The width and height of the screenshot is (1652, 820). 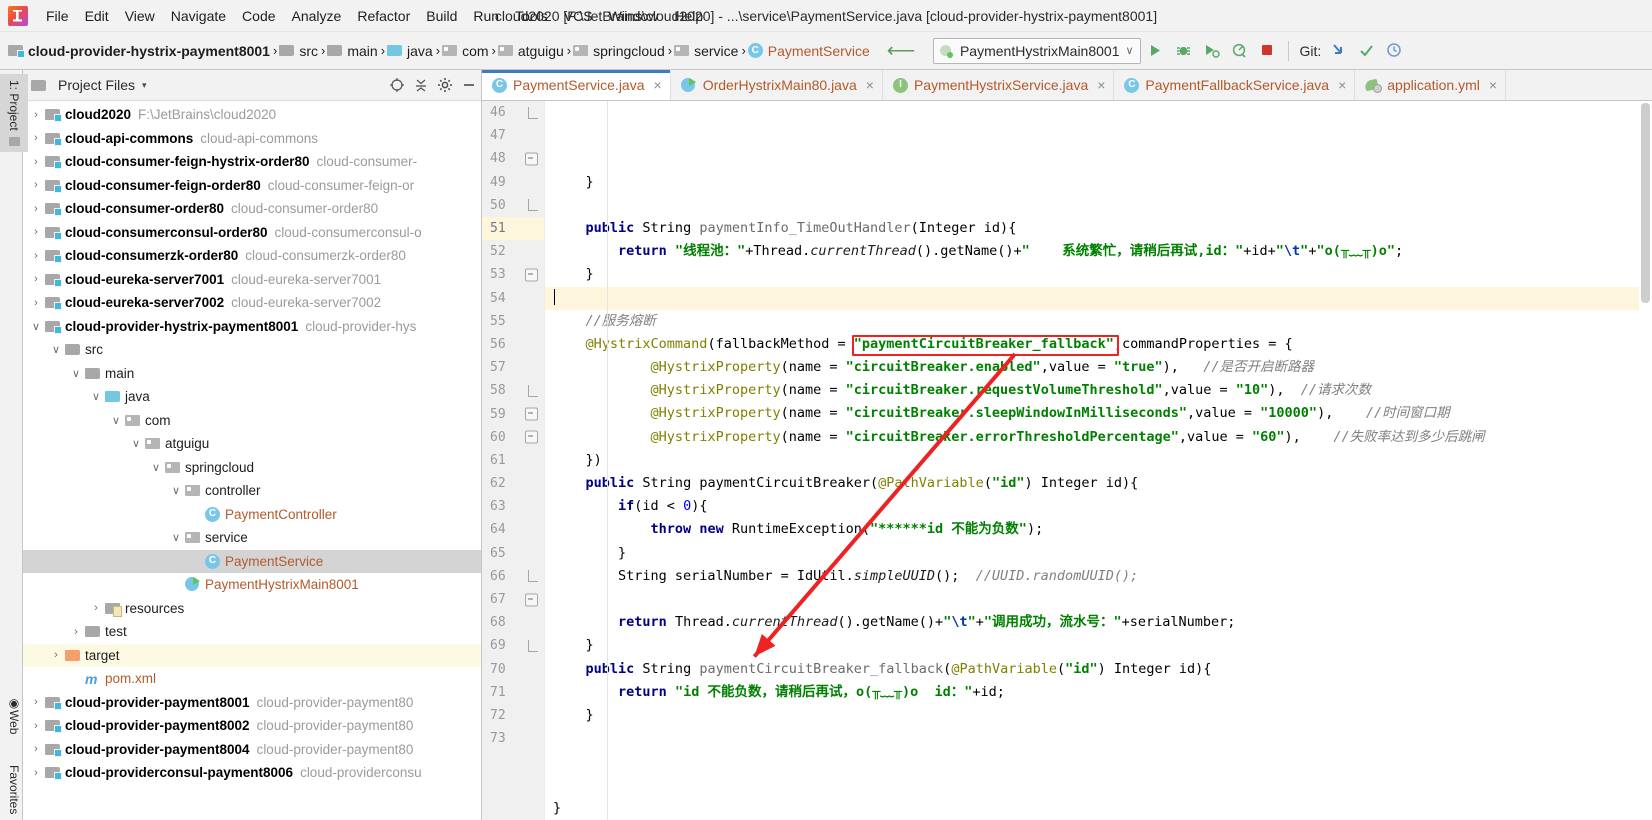 What do you see at coordinates (513, 251) in the screenshot?
I see `gutter-line-52: 52` at bounding box center [513, 251].